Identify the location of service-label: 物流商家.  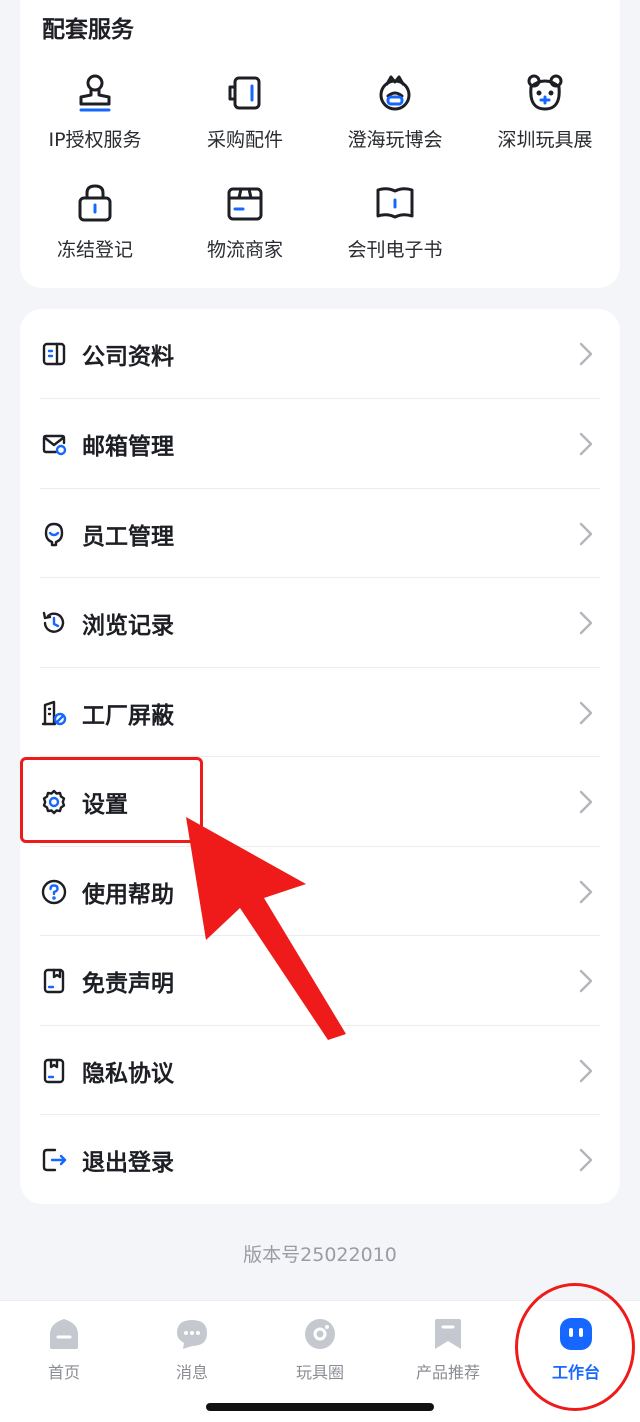
(244, 250).